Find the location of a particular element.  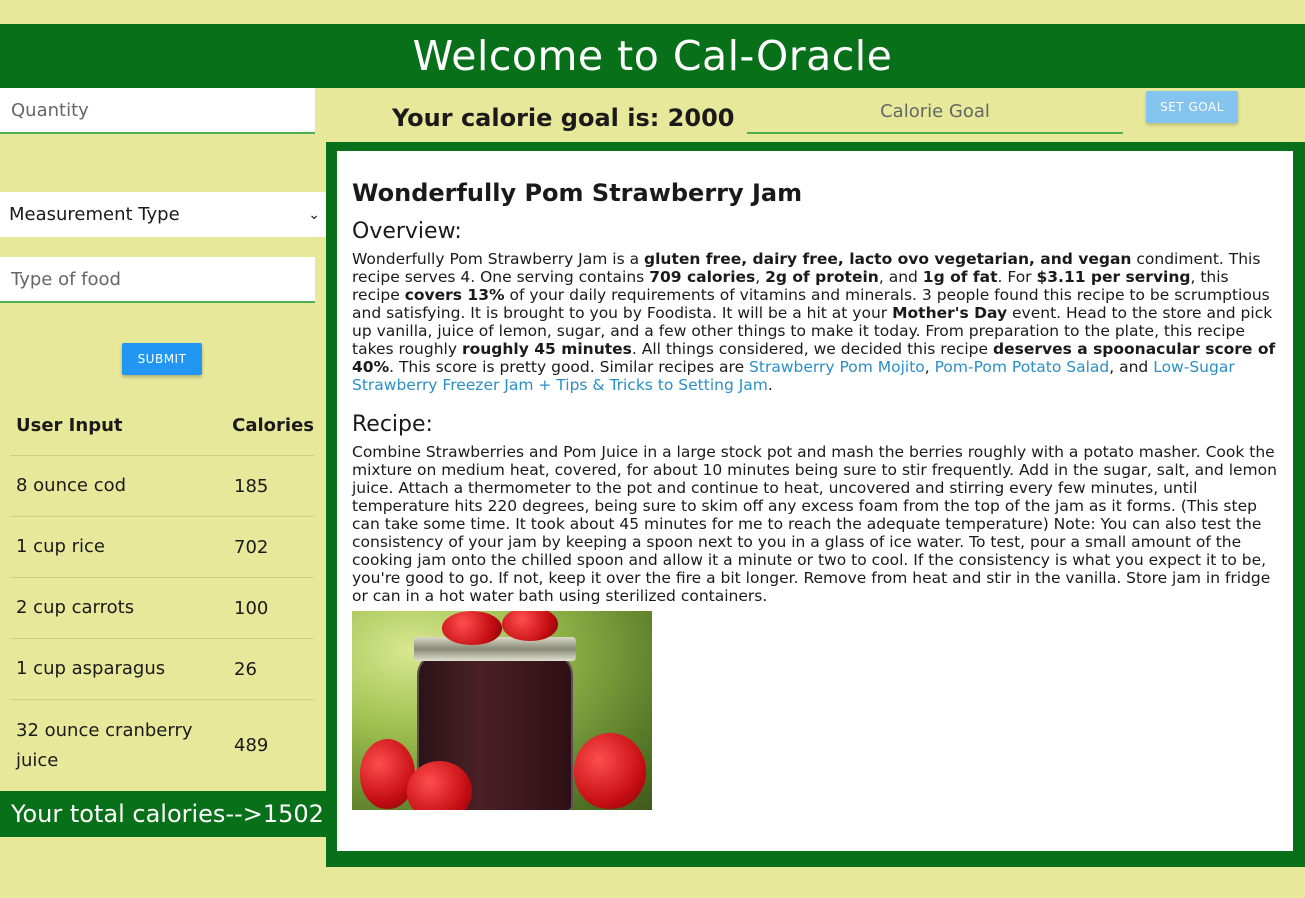

calorie-goal-input: Calorie Goal is located at coordinates (935, 112).